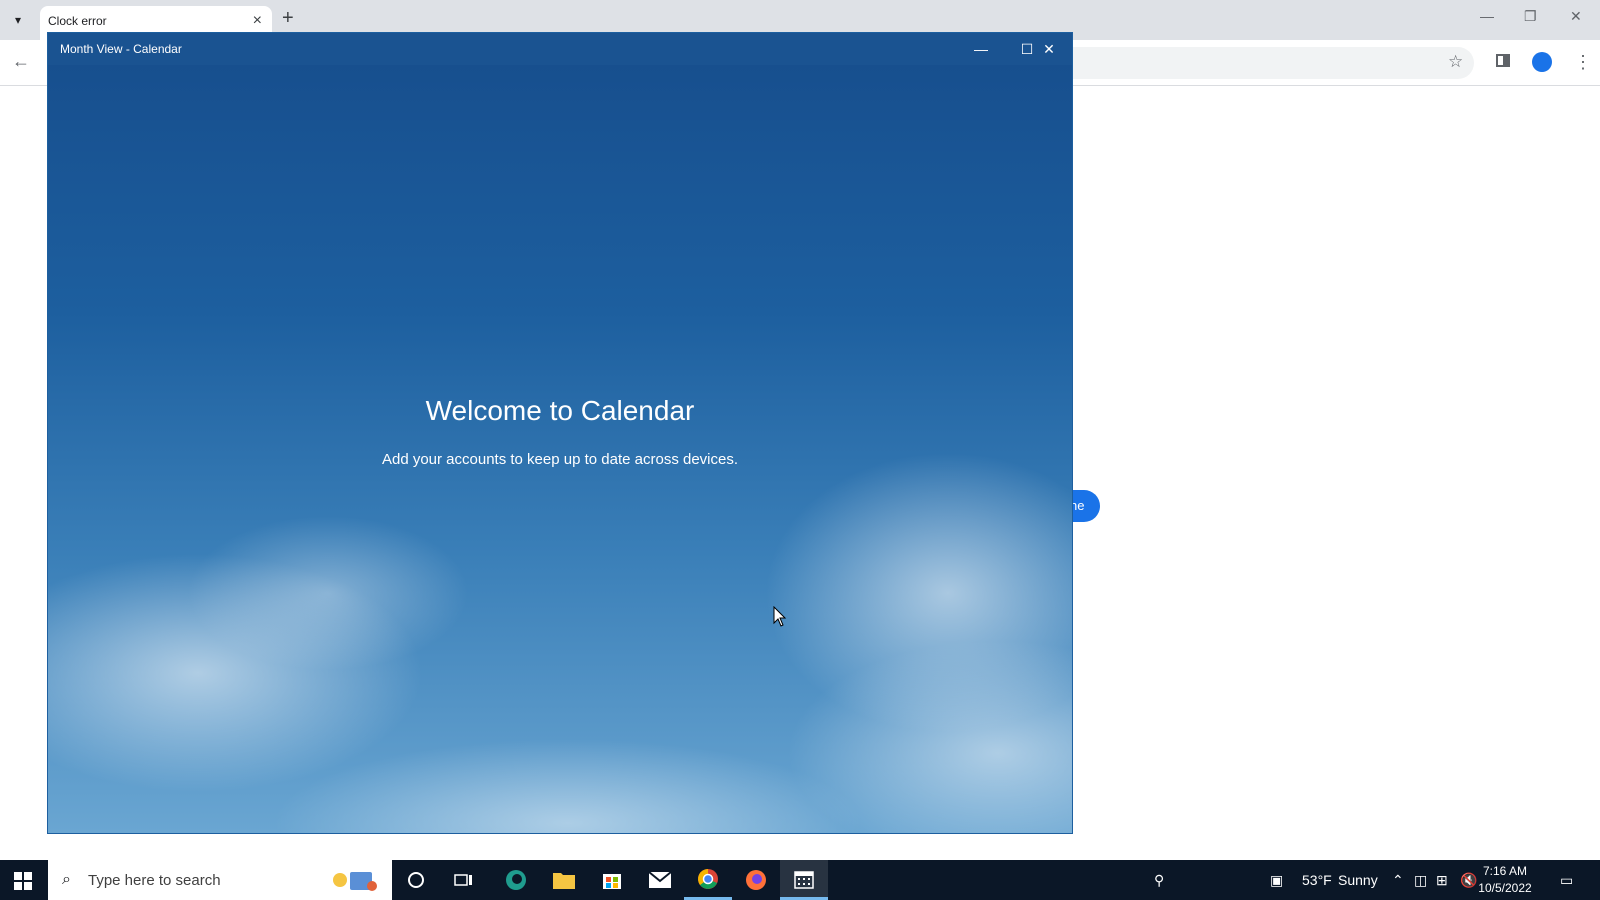 The width and height of the screenshot is (1600, 900). What do you see at coordinates (660, 880) in the screenshot?
I see `mail-icon` at bounding box center [660, 880].